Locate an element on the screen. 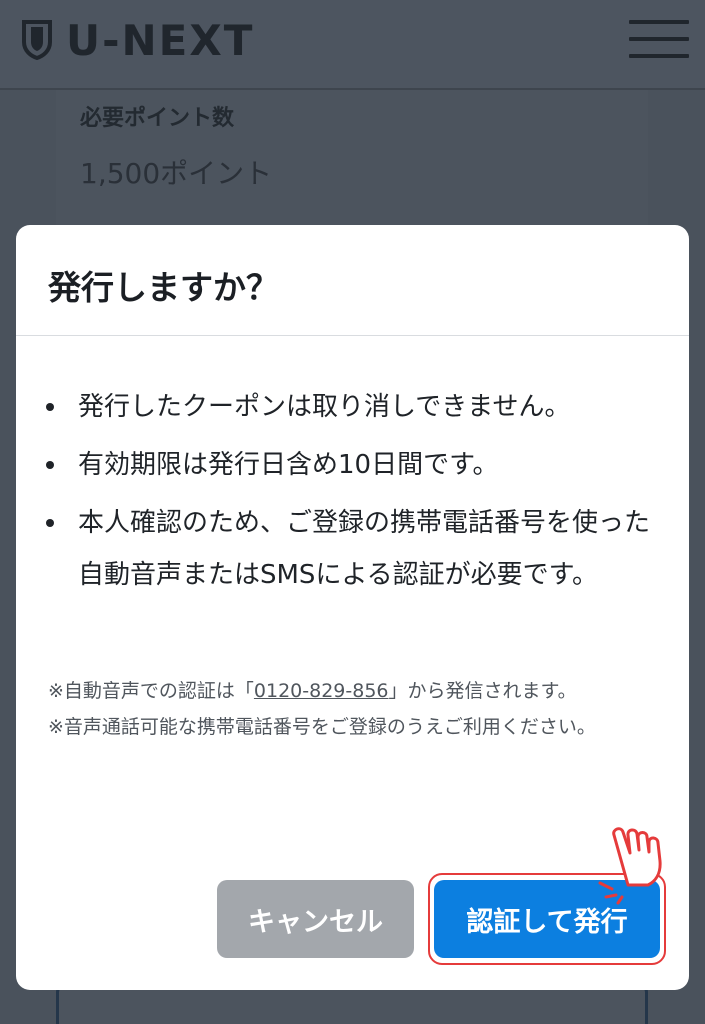 The height and width of the screenshot is (1024, 705). list-item: 発行したクーポンは取り消しできません。 is located at coordinates (350, 407).